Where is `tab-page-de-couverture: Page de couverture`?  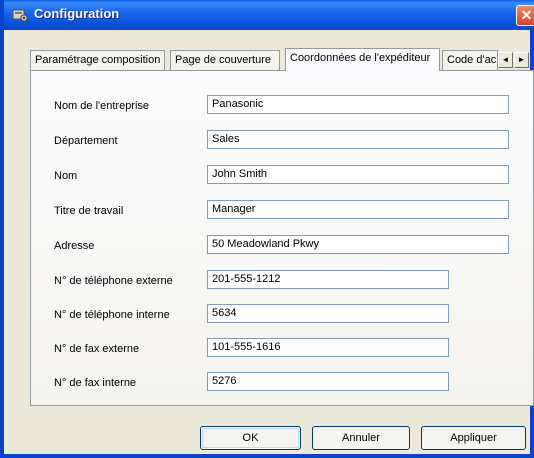 tab-page-de-couverture: Page de couverture is located at coordinates (225, 60).